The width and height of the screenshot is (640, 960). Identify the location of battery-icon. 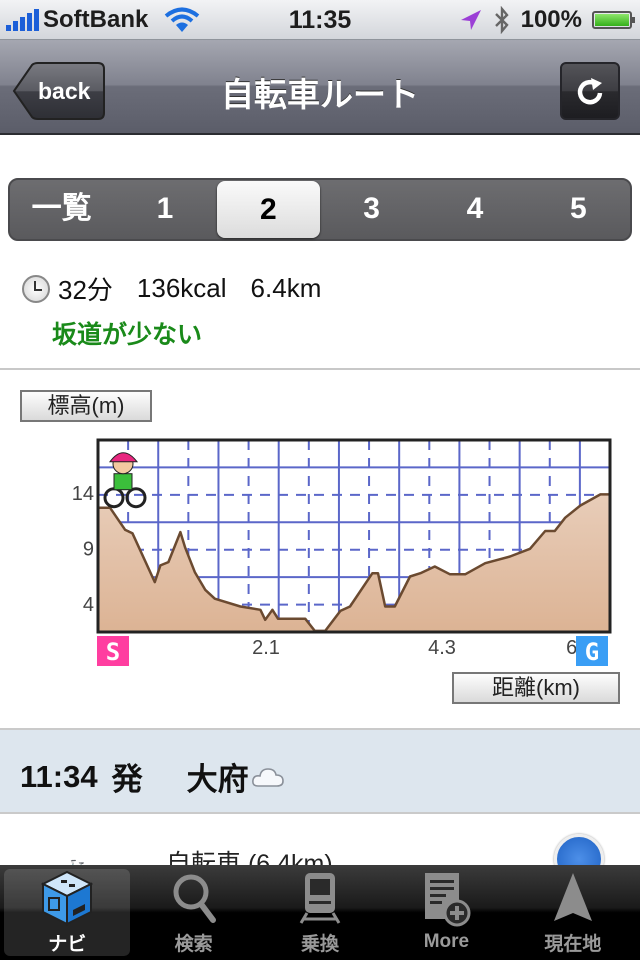
(613, 20).